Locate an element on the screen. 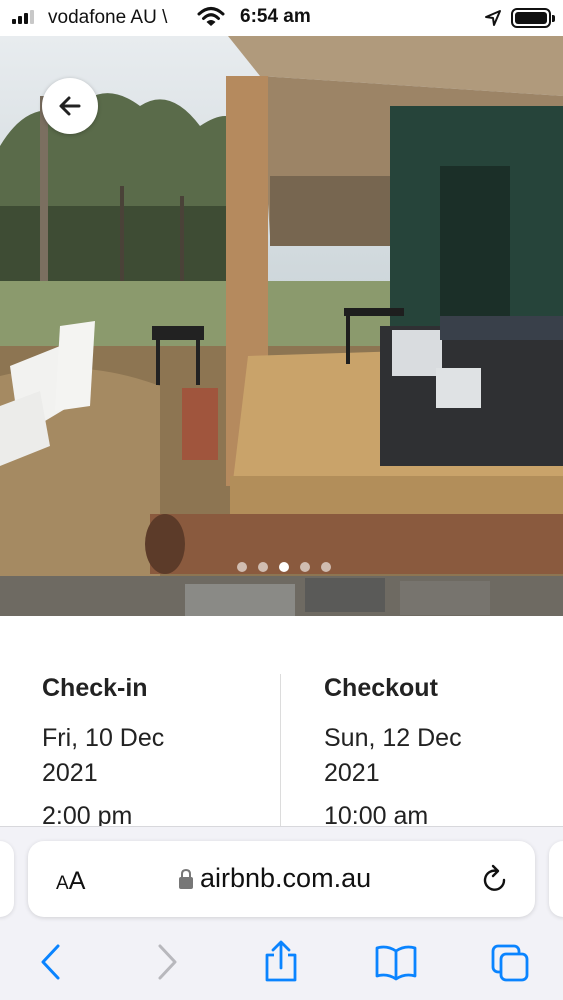 Image resolution: width=563 pixels, height=1000 pixels. url-display: airbnb.com.au is located at coordinates (274, 878).